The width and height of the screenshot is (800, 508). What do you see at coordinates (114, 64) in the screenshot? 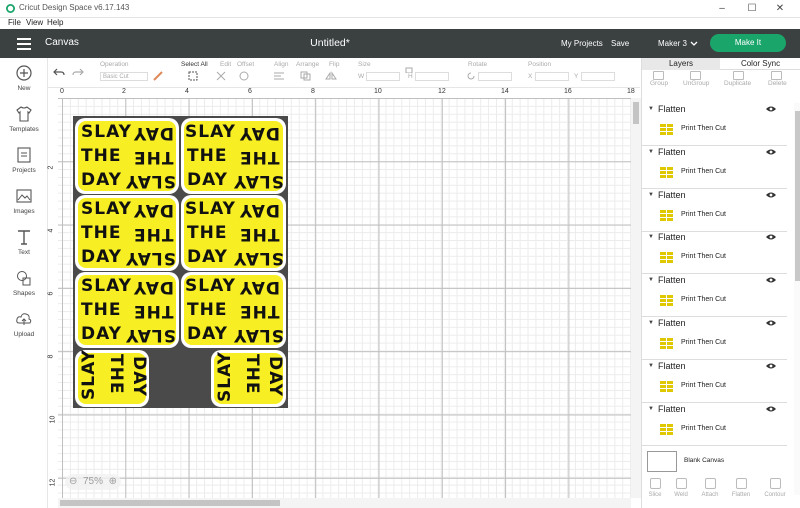
I see `operation-label: Operation` at bounding box center [114, 64].